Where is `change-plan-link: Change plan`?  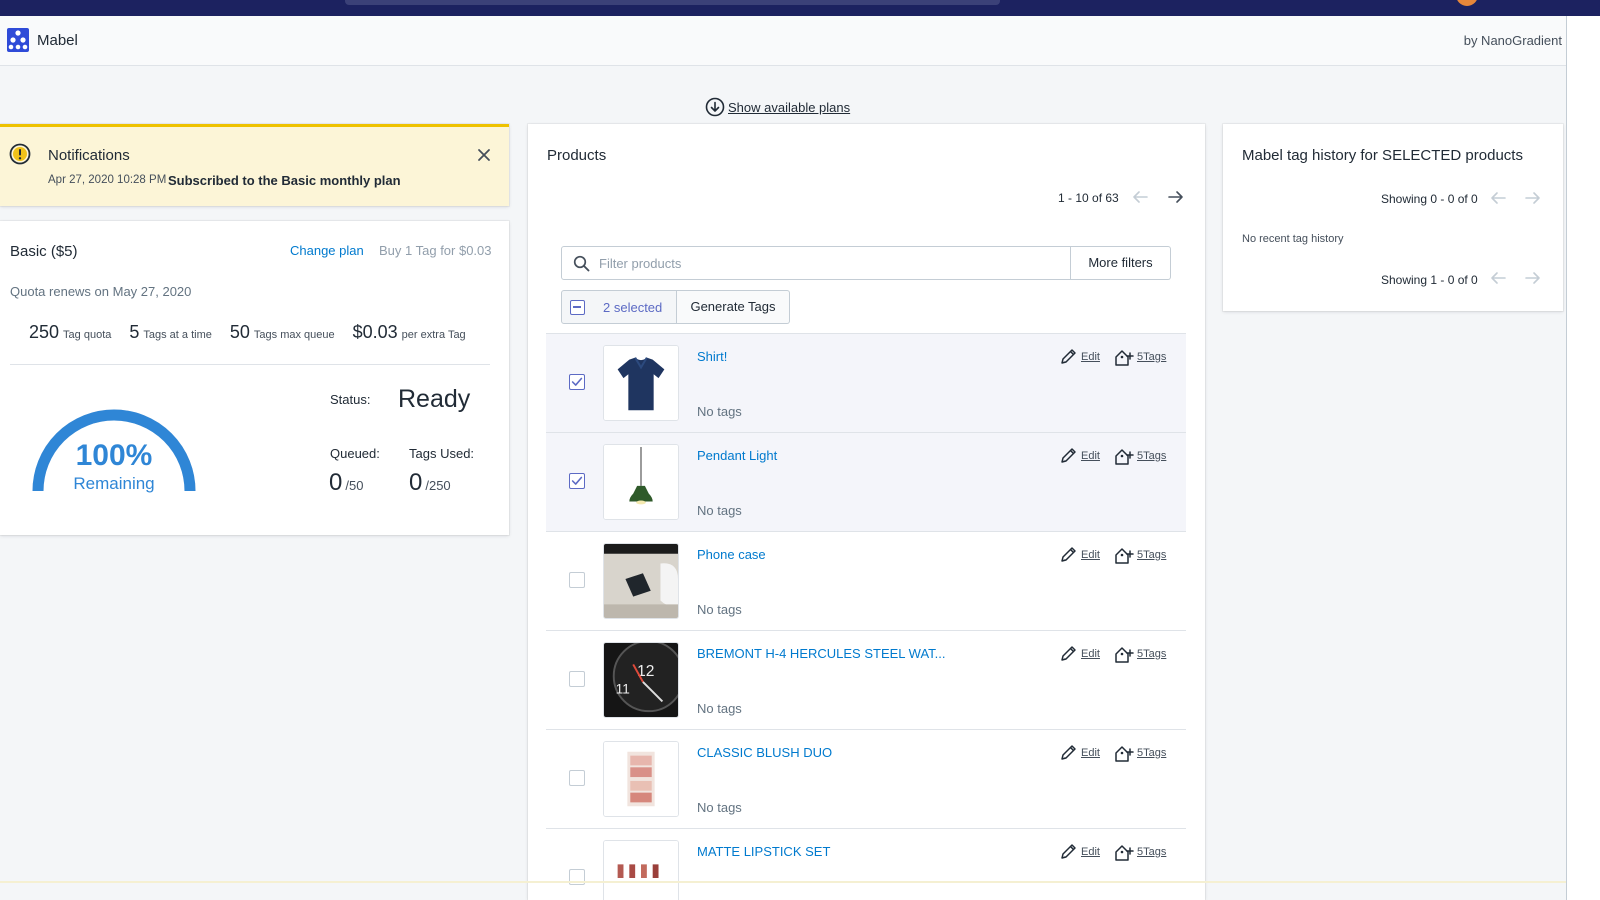 change-plan-link: Change plan is located at coordinates (327, 250).